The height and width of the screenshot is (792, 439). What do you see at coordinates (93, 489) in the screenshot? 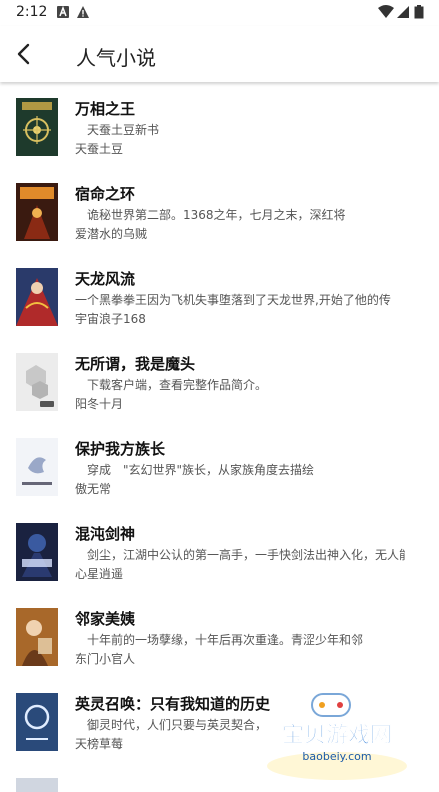
I see `book-author: 傲无常` at bounding box center [93, 489].